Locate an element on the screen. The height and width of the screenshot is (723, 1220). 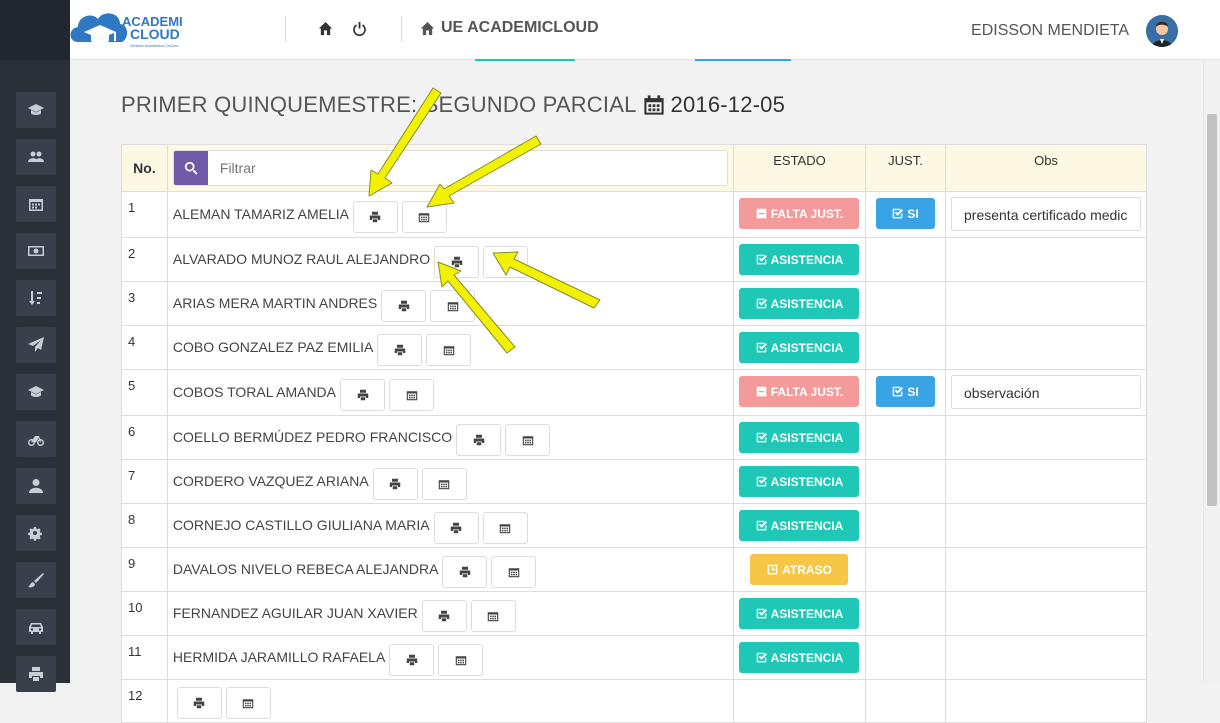
home-icon is located at coordinates (325, 28).